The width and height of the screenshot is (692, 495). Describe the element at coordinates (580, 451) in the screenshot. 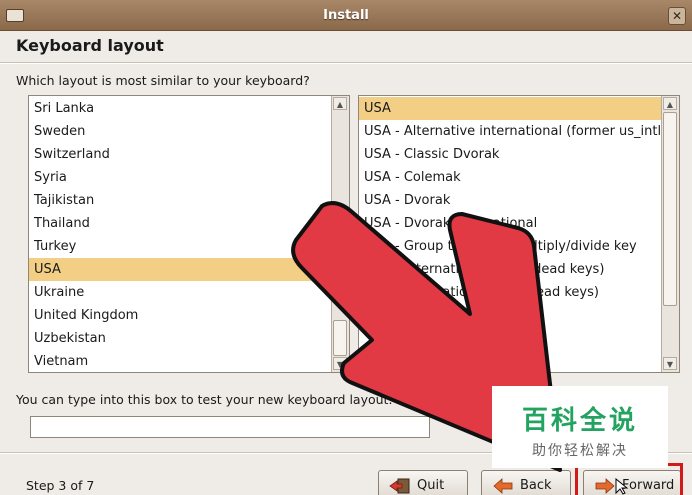

I see `watermark-subtitle: 助你轻松解决` at that location.